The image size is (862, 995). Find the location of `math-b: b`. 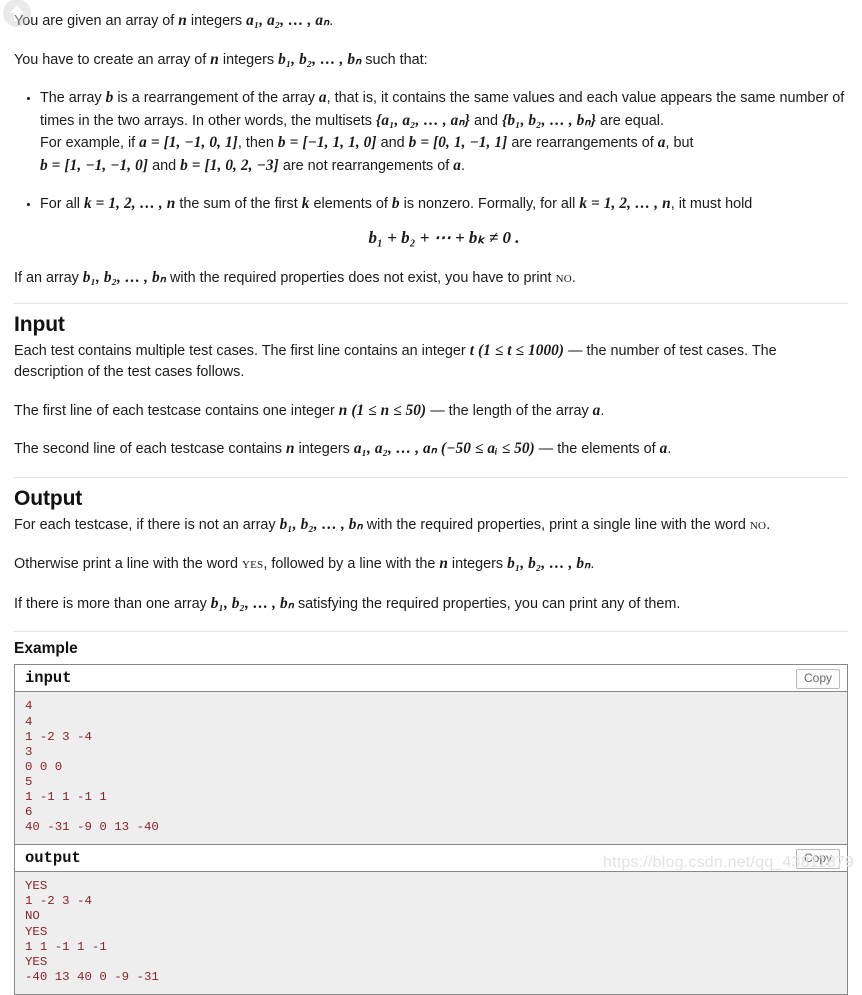

math-b: b is located at coordinates (395, 204).